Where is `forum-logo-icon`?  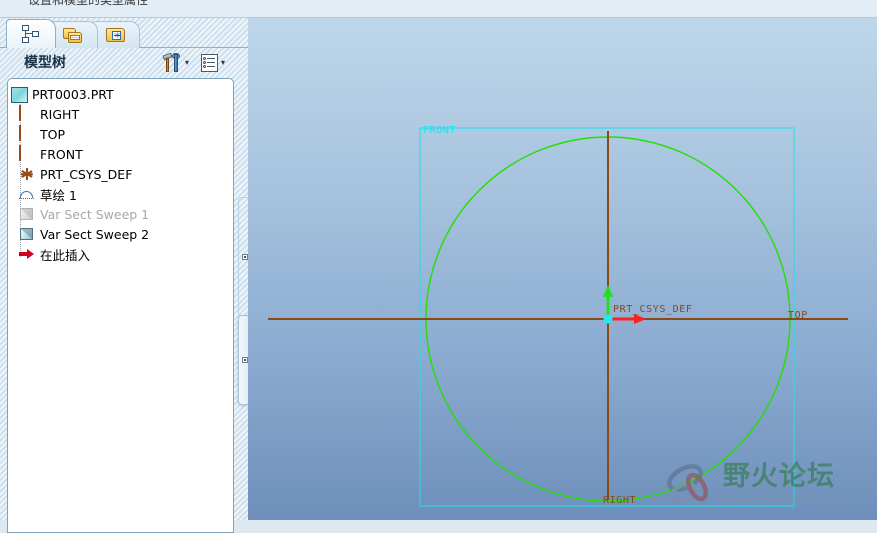 forum-logo-icon is located at coordinates (687, 484).